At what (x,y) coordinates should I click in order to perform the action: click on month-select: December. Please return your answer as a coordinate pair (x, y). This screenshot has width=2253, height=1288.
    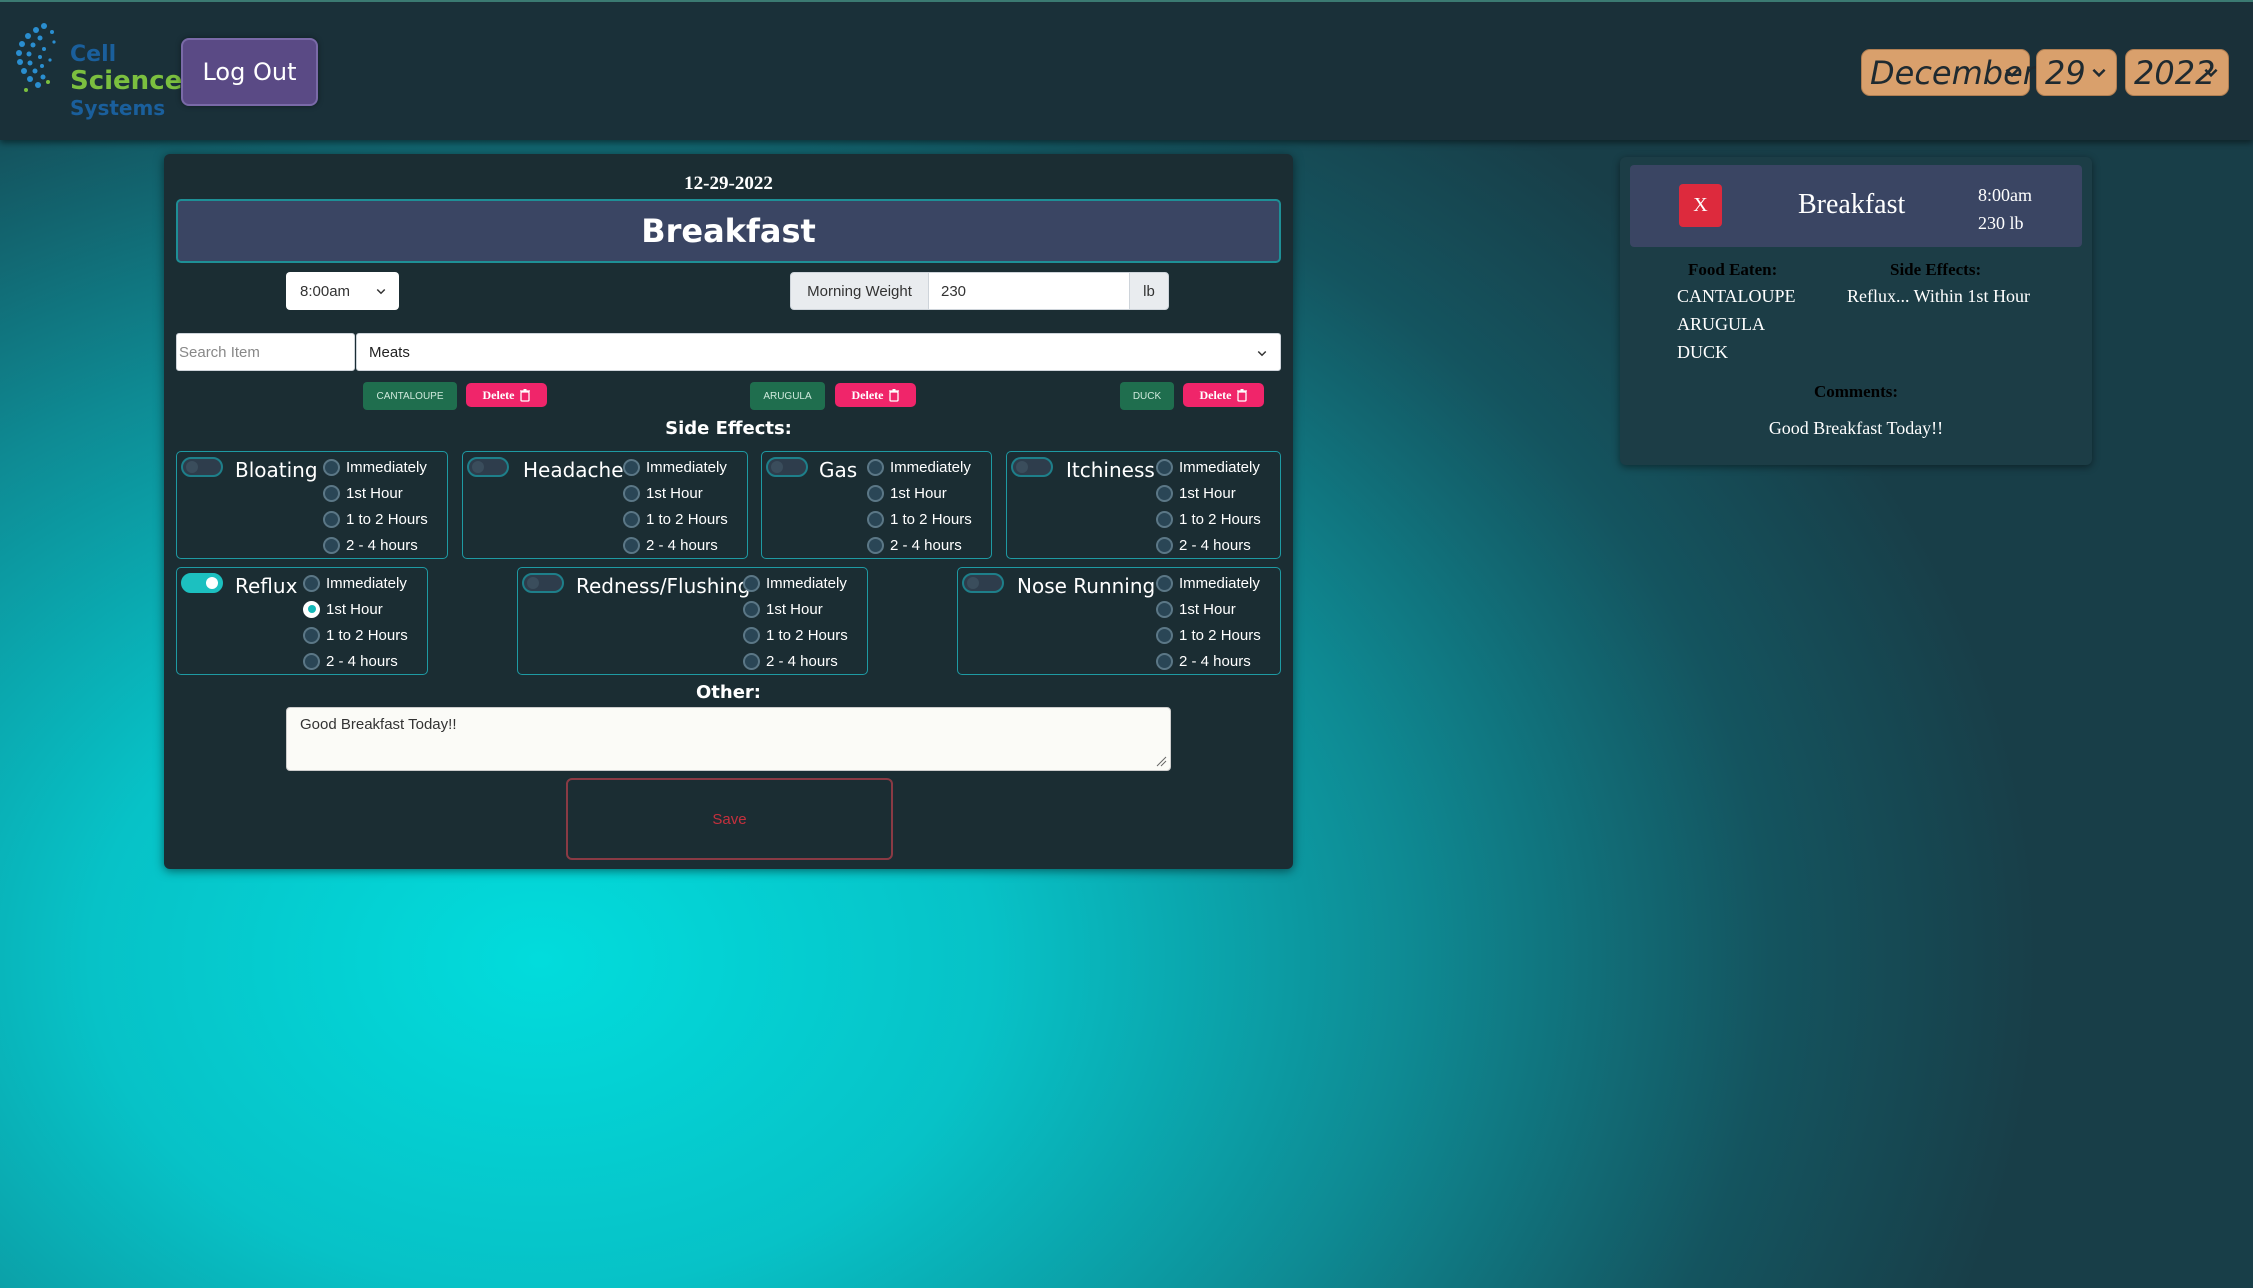
    Looking at the image, I should click on (1948, 72).